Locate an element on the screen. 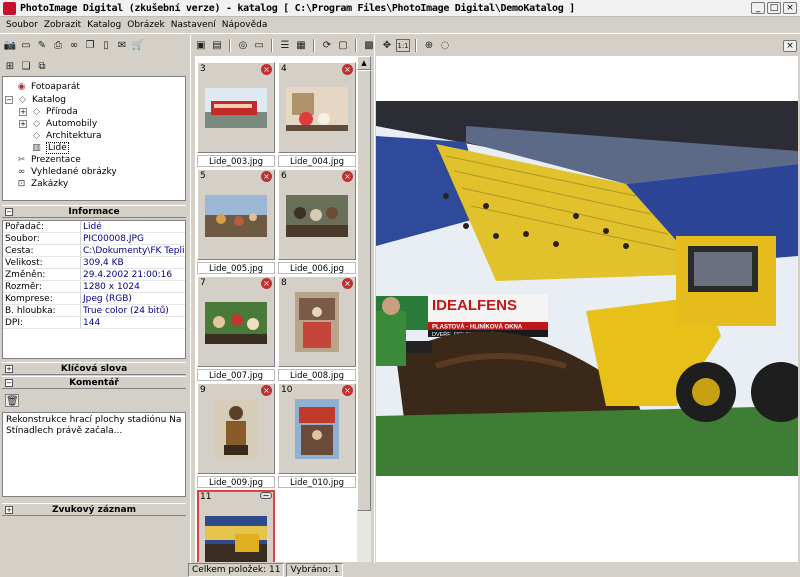 The height and width of the screenshot is (577, 800). audio-section-header: + Zvukový záznam is located at coordinates (94, 509).